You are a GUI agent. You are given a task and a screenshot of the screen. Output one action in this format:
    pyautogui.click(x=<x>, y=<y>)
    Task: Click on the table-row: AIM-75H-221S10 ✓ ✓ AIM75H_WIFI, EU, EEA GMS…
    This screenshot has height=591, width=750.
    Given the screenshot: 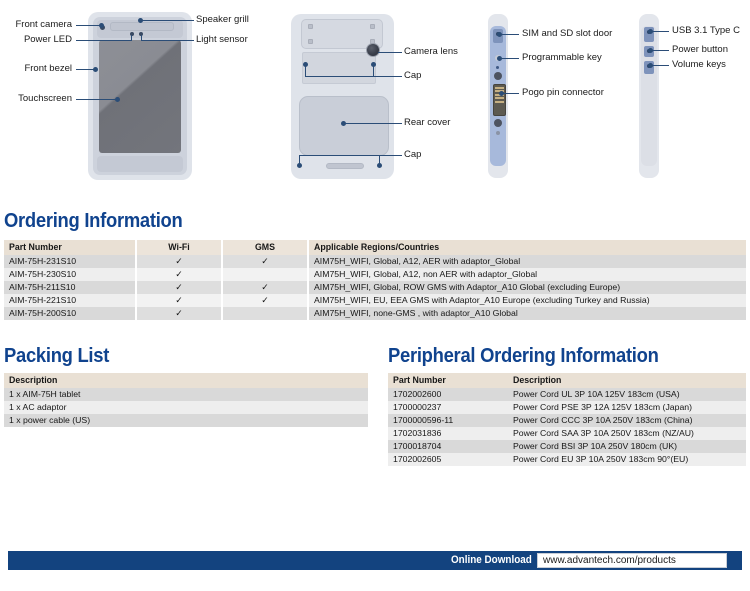 What is the action you would take?
    pyautogui.click(x=375, y=300)
    